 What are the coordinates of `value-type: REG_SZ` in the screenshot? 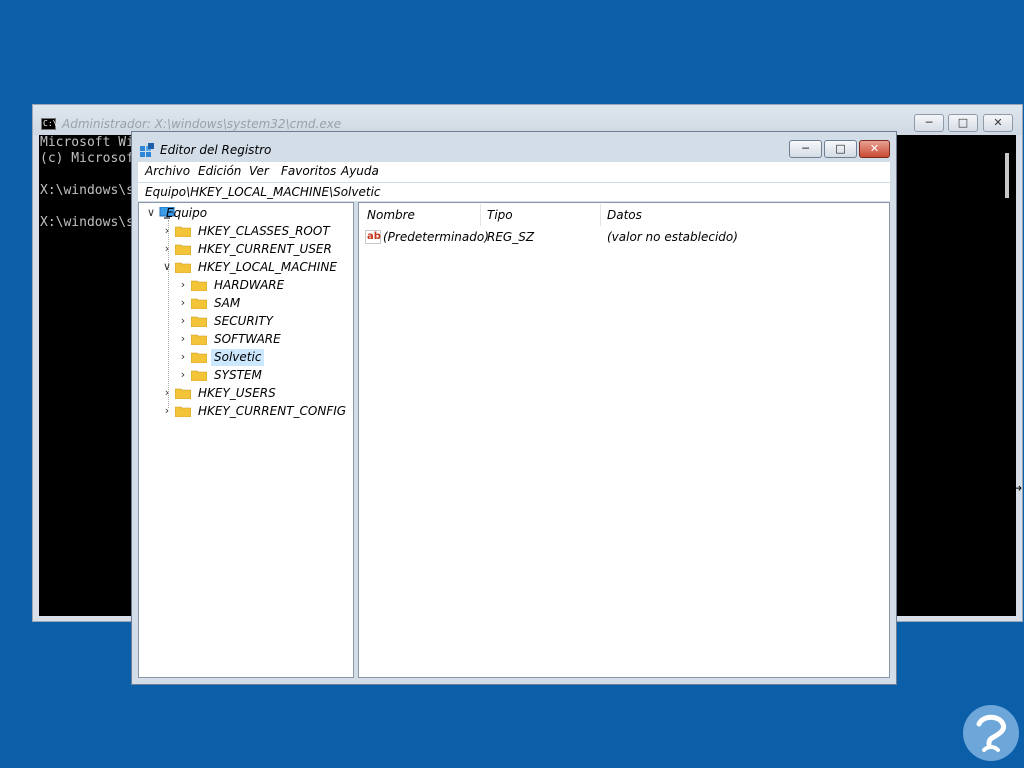 It's located at (511, 237).